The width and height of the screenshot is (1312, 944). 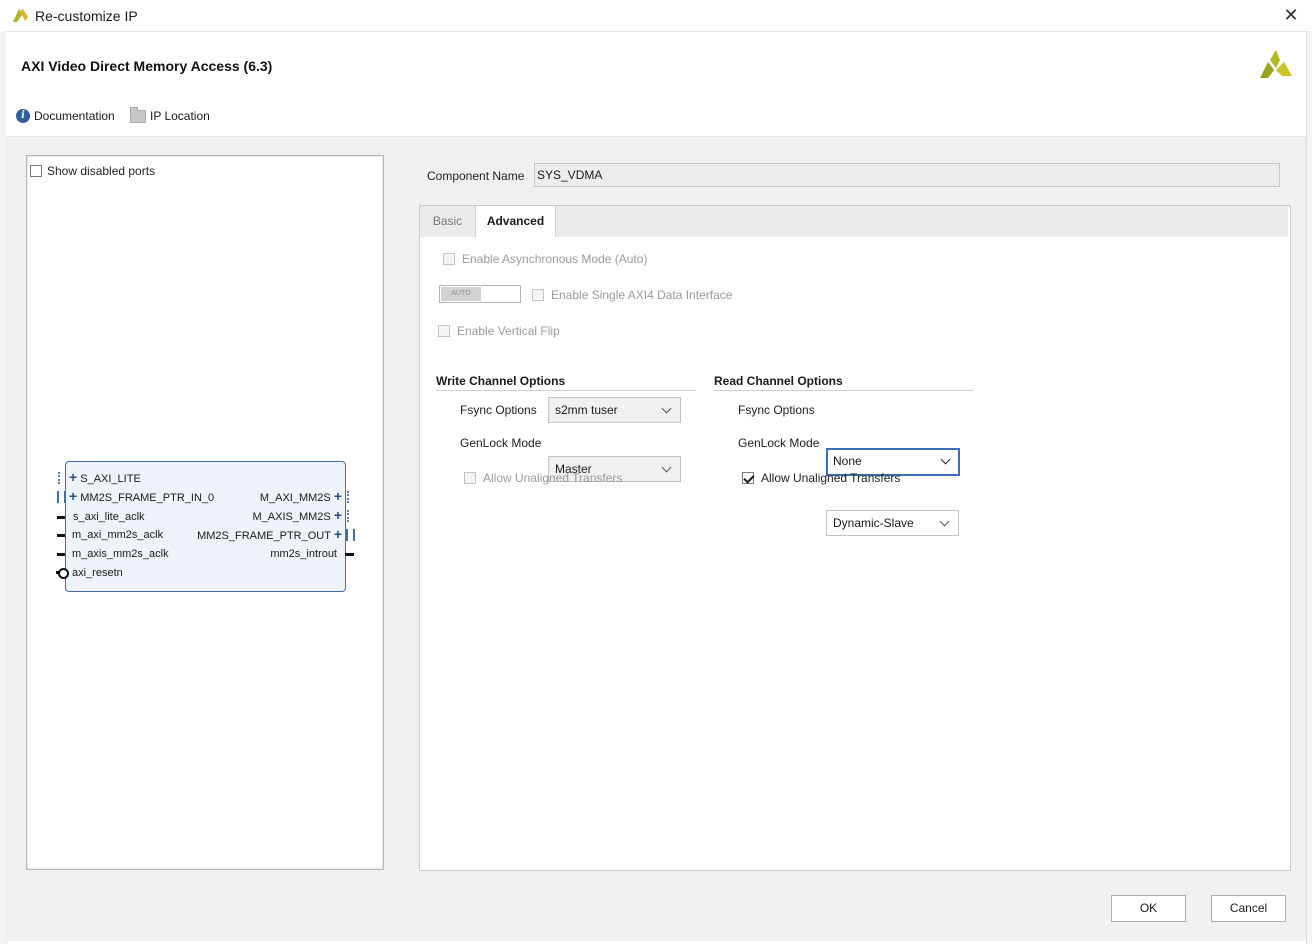 What do you see at coordinates (109, 517) in the screenshot?
I see `port-s-axi-lite-aclk: s_axi_lite_aclk` at bounding box center [109, 517].